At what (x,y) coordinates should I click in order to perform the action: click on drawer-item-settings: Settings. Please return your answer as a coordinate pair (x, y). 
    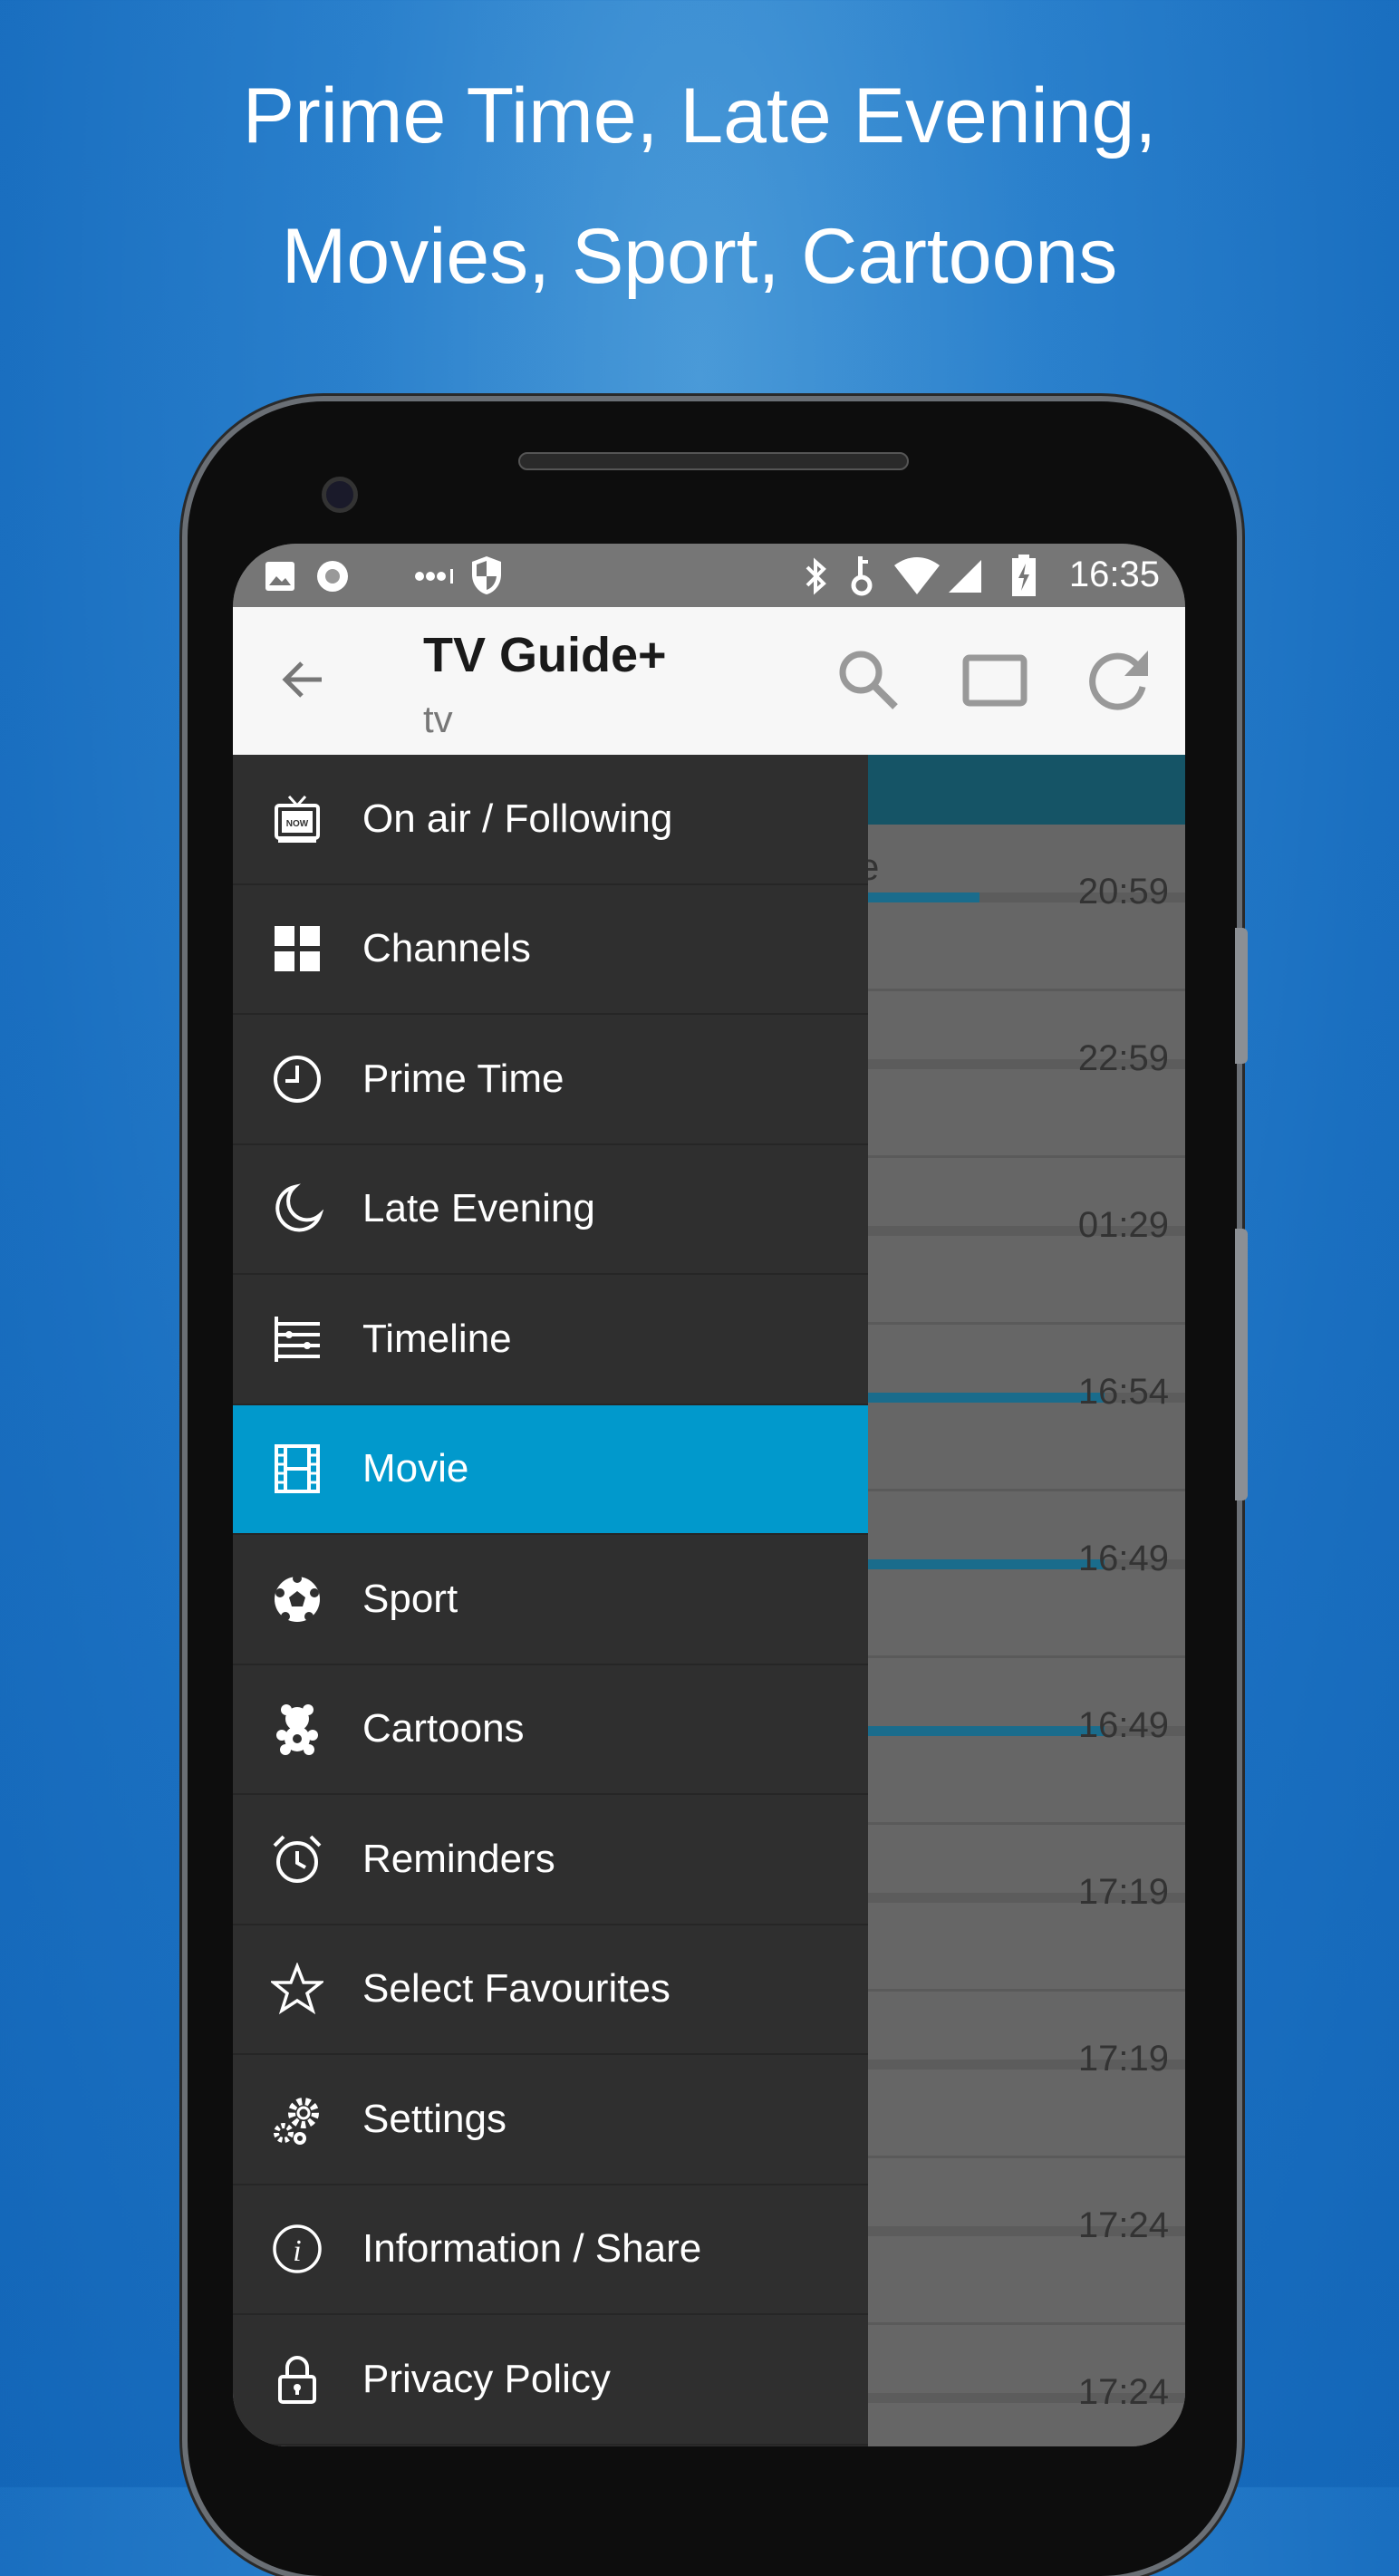
    Looking at the image, I should click on (550, 2120).